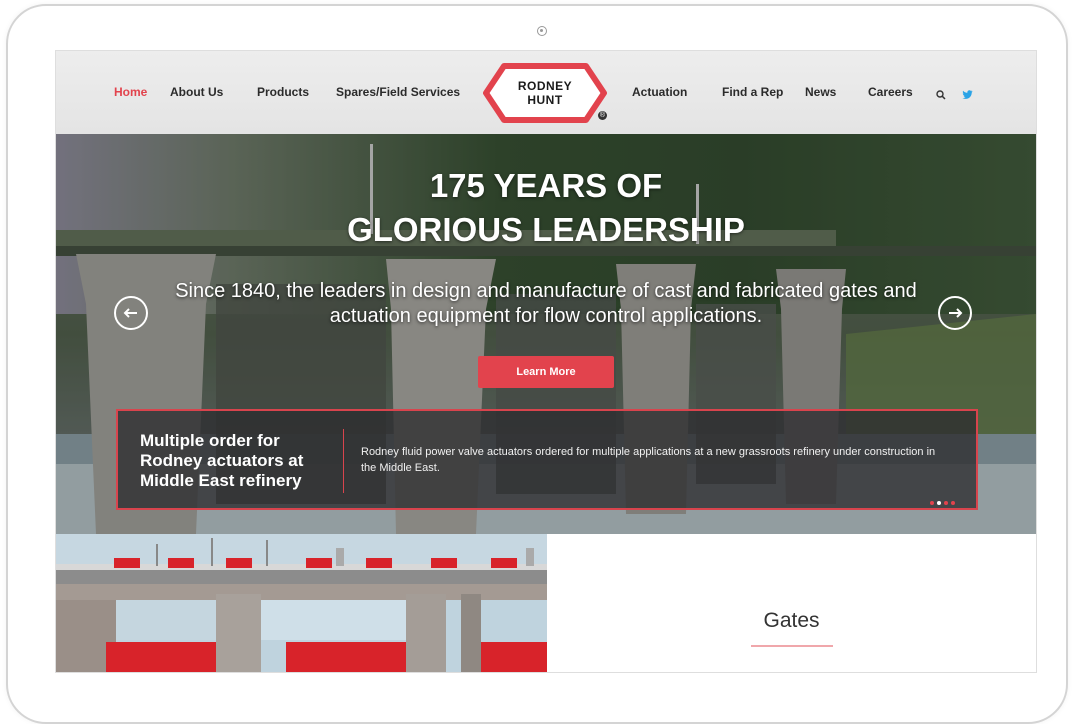 The height and width of the screenshot is (724, 1074). Describe the element at coordinates (941, 96) in the screenshot. I see `search-icon` at that location.